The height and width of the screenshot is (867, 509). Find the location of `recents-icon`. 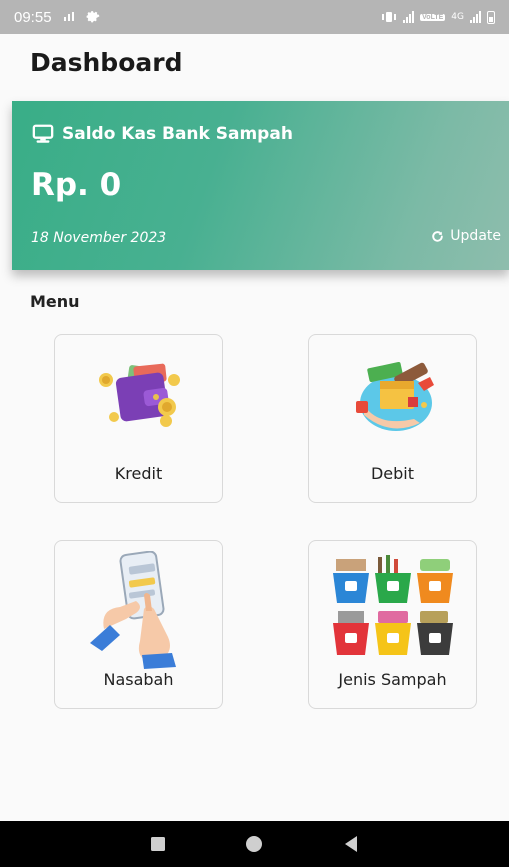

recents-icon is located at coordinates (158, 844).